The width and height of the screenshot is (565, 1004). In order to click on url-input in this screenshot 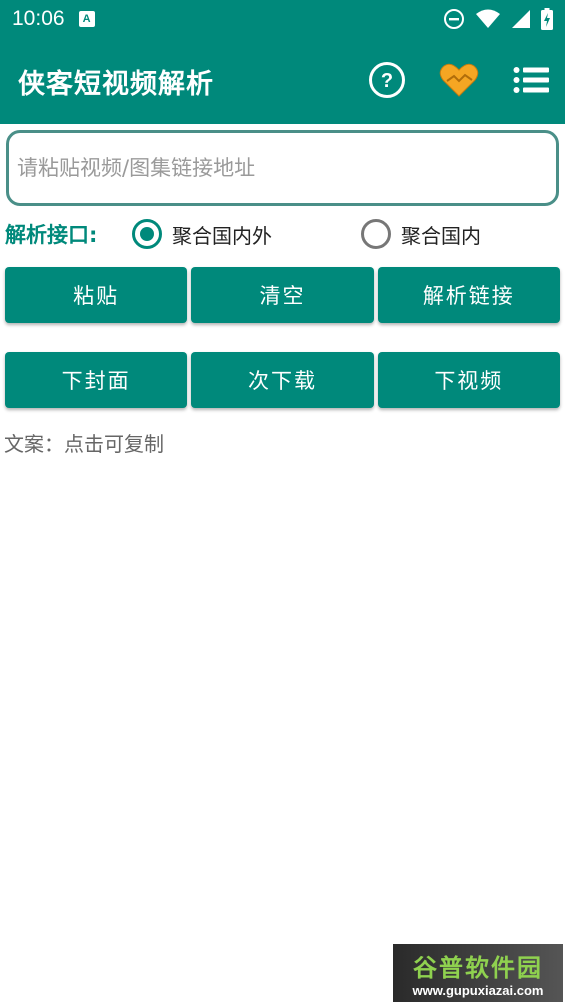, I will do `click(282, 168)`.